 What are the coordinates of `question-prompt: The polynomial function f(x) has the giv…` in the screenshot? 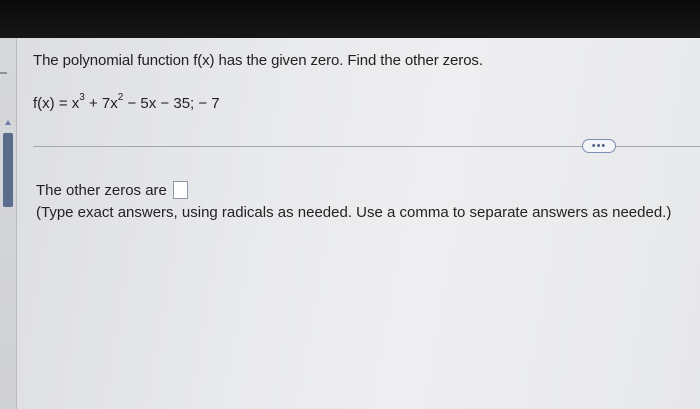 It's located at (258, 60).